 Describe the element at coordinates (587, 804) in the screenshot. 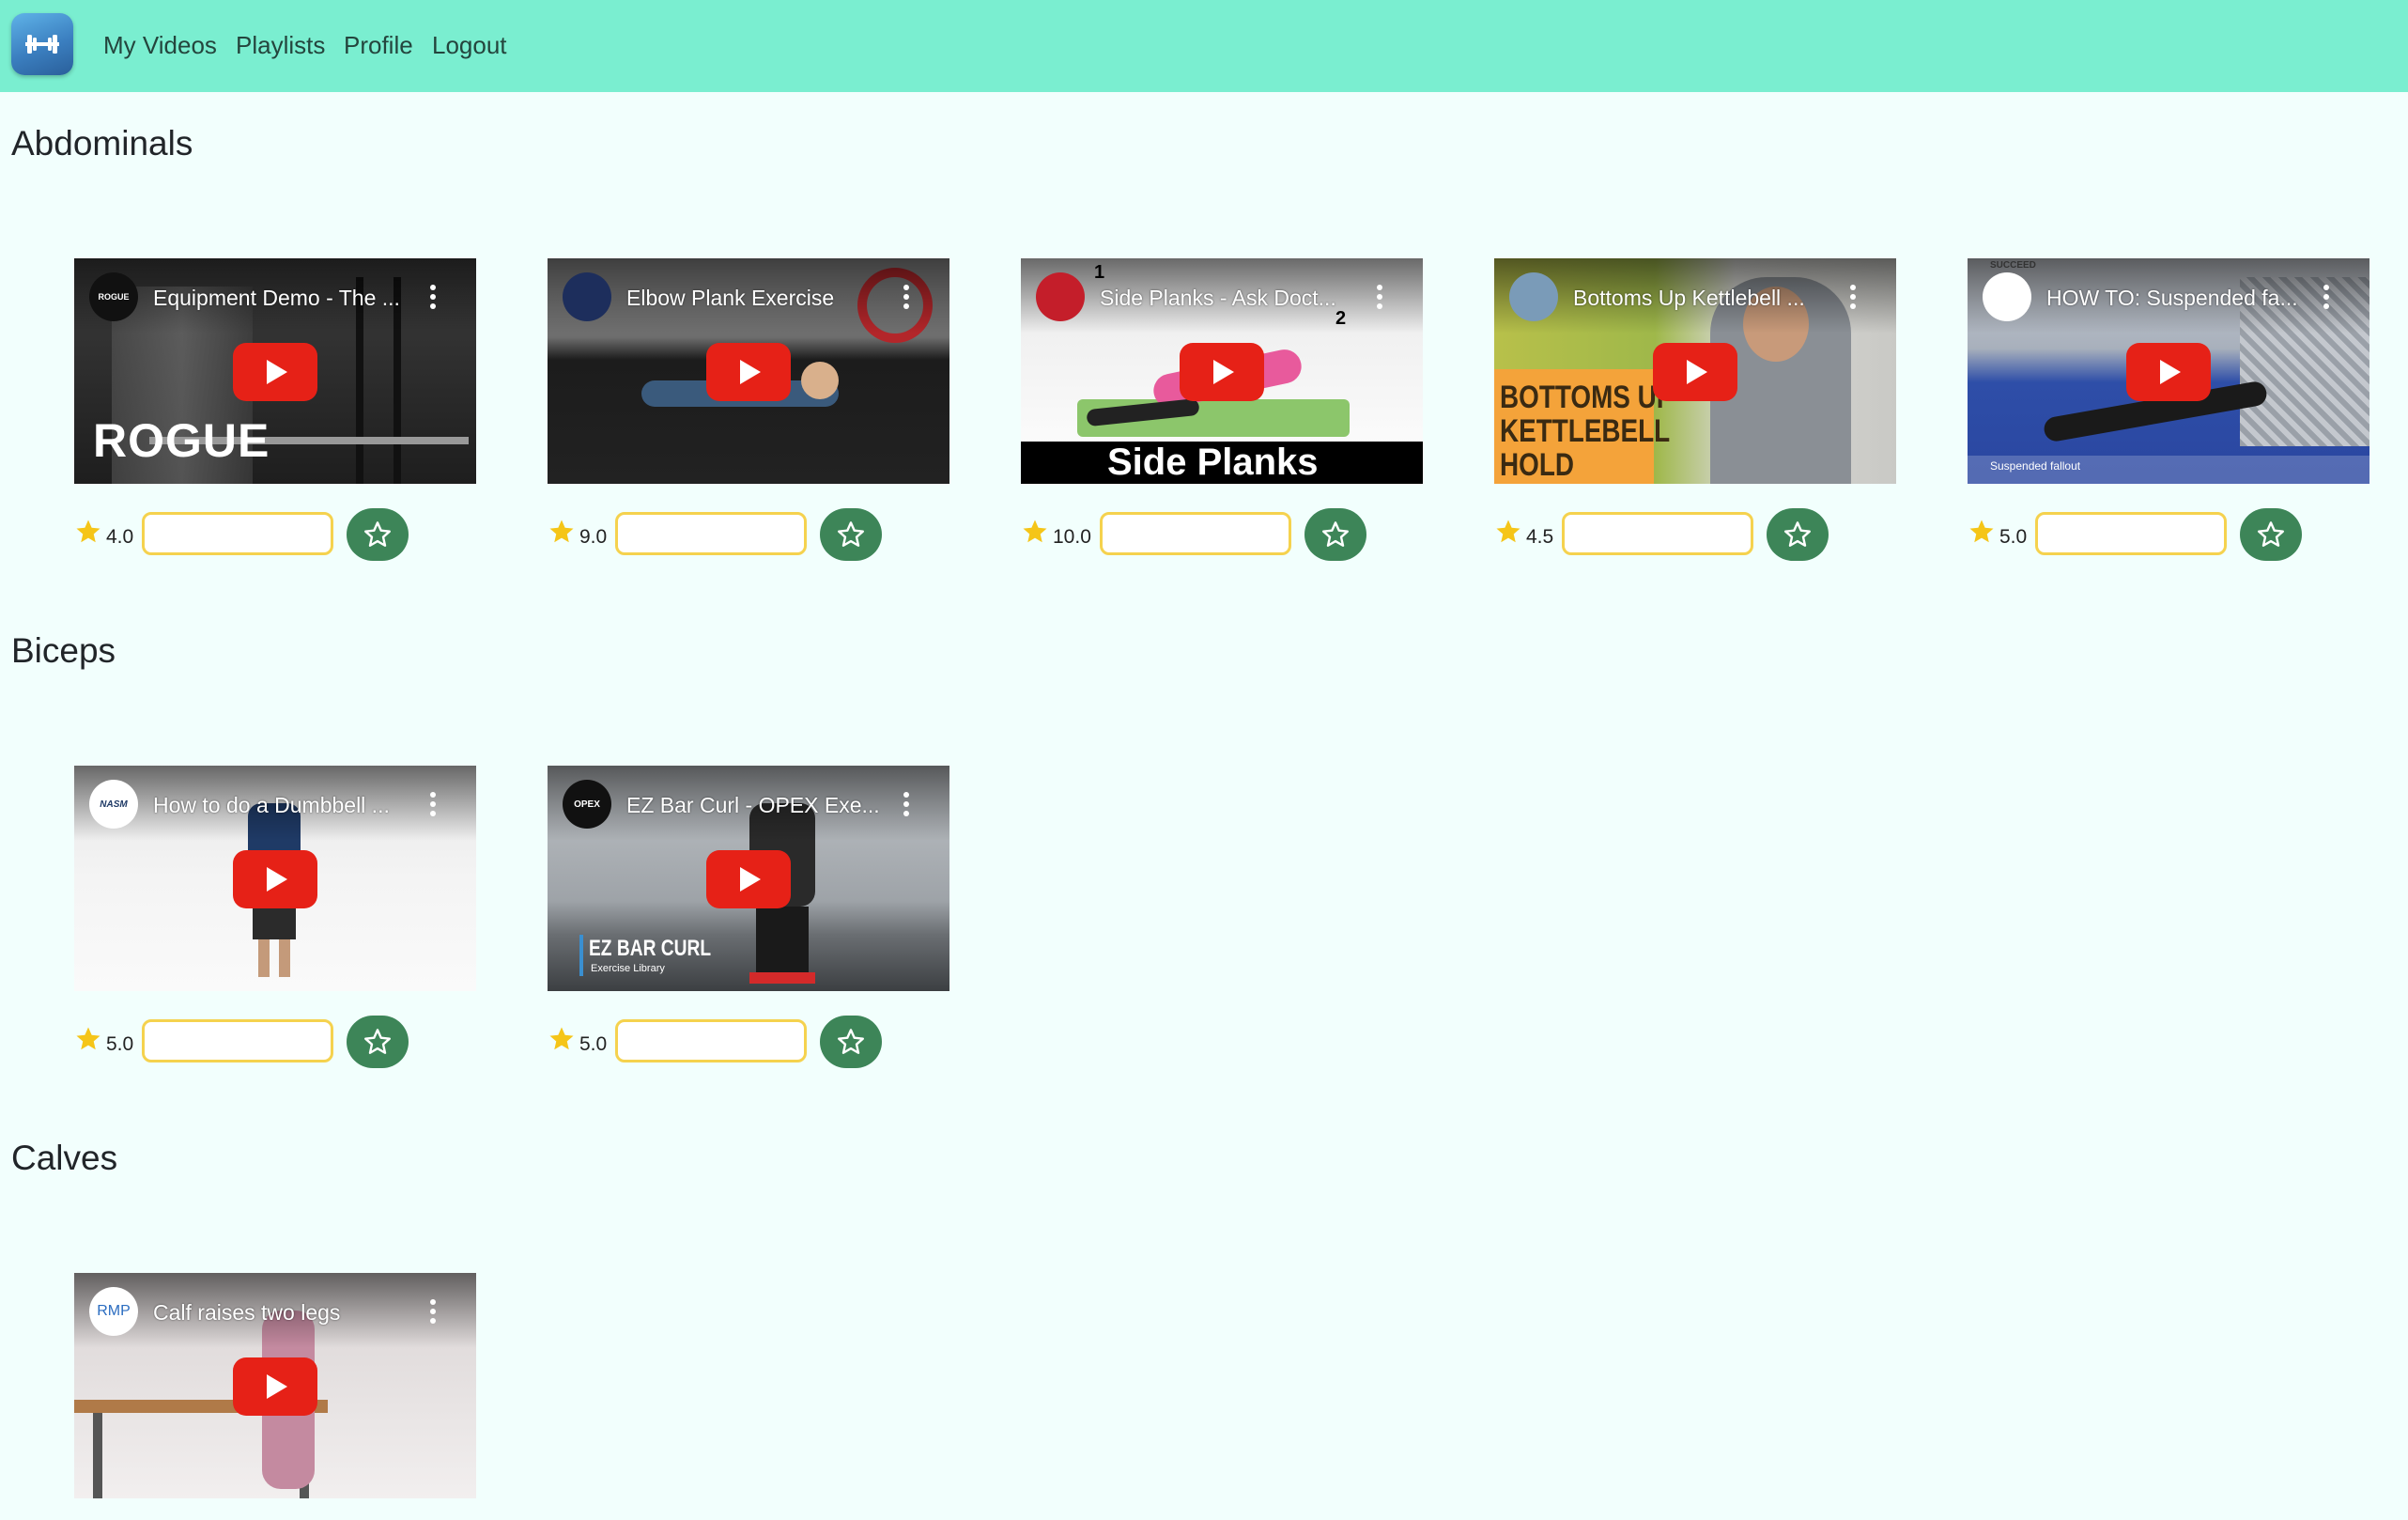

I see `channel-avatar: OPEX` at that location.